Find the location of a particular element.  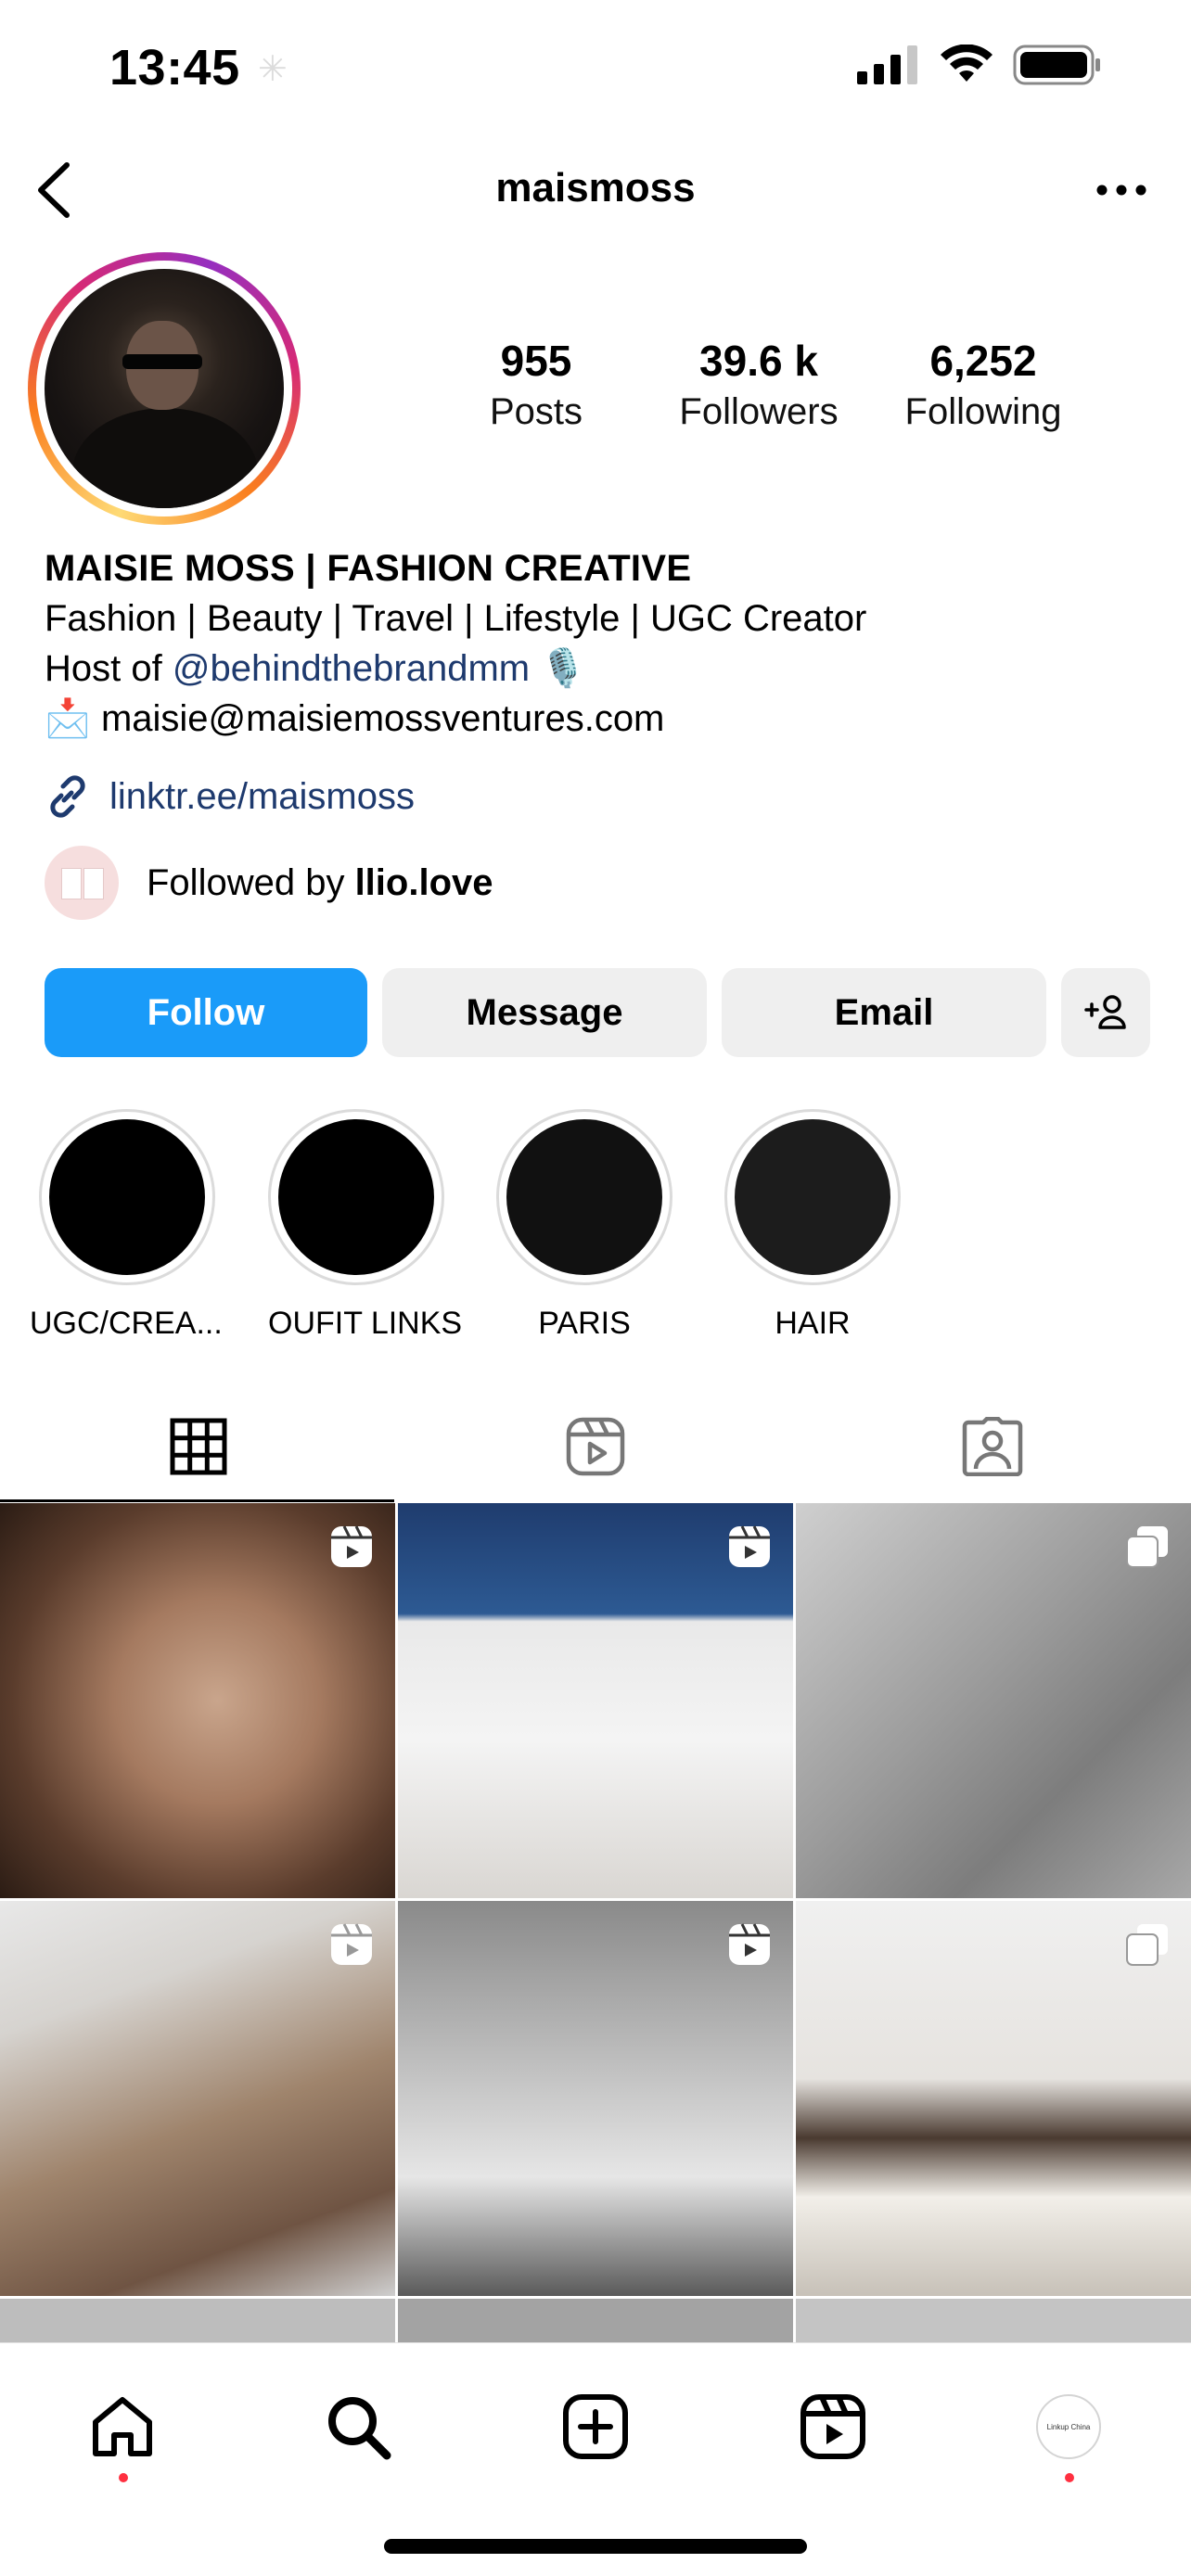

profile-actions: Follow Message Email is located at coordinates (597, 1012).